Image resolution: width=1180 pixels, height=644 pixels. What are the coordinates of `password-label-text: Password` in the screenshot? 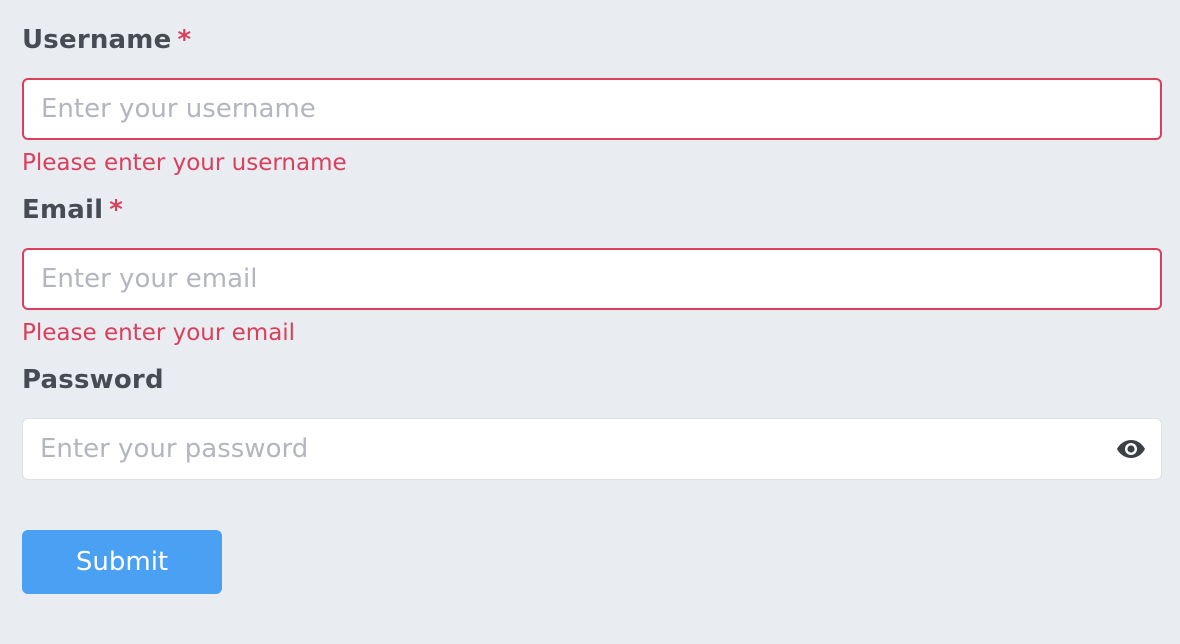 It's located at (93, 380).